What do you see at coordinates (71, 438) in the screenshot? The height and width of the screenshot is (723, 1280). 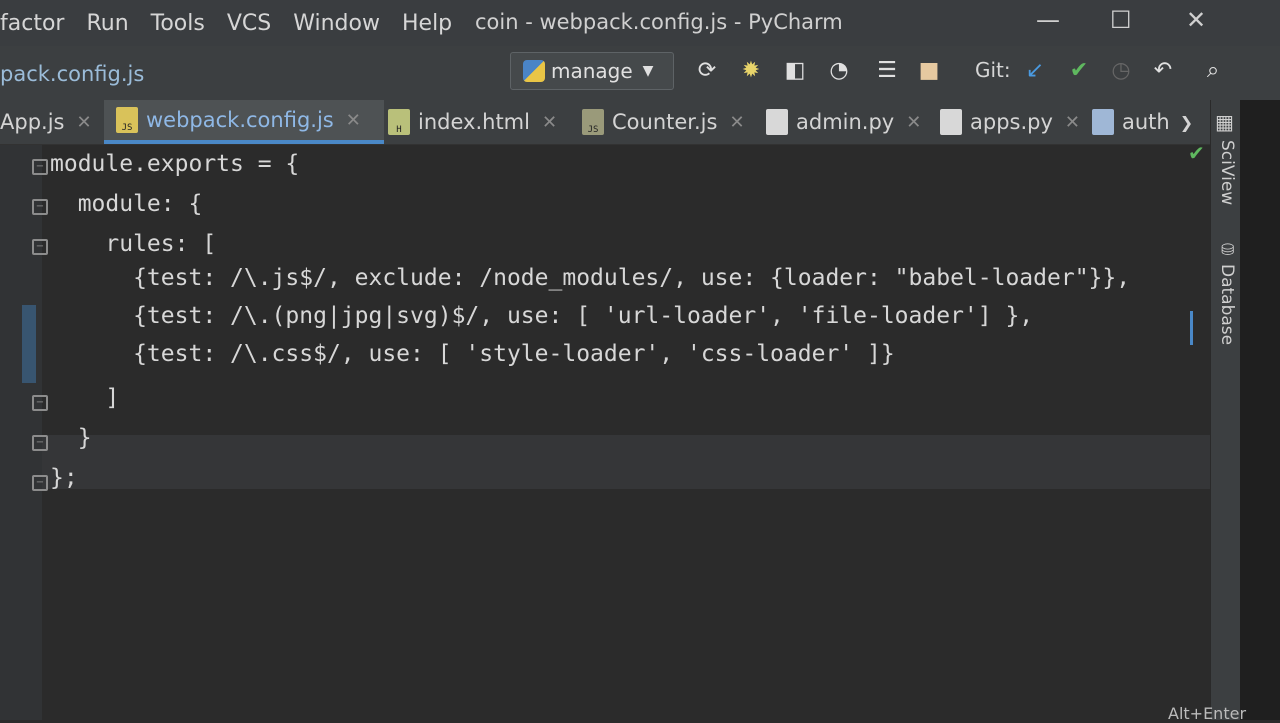 I see `code-line-8: }` at bounding box center [71, 438].